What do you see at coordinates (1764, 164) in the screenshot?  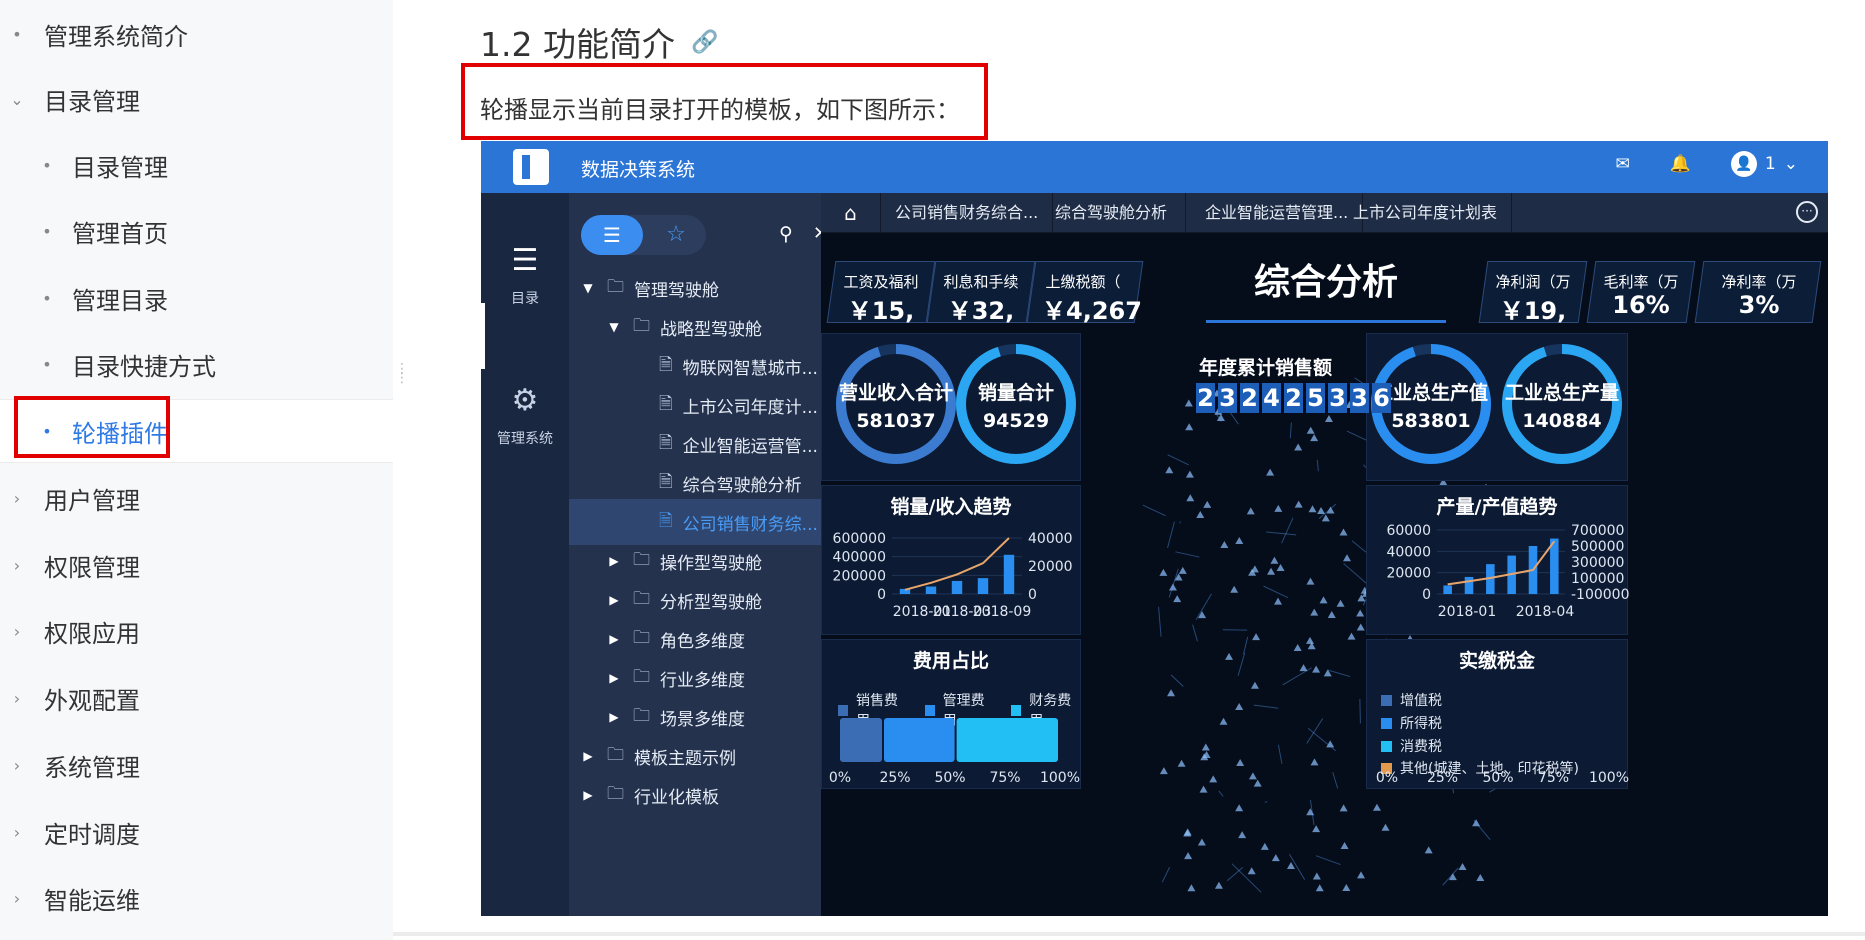 I see `user-menu: 👤 1 ⌄` at bounding box center [1764, 164].